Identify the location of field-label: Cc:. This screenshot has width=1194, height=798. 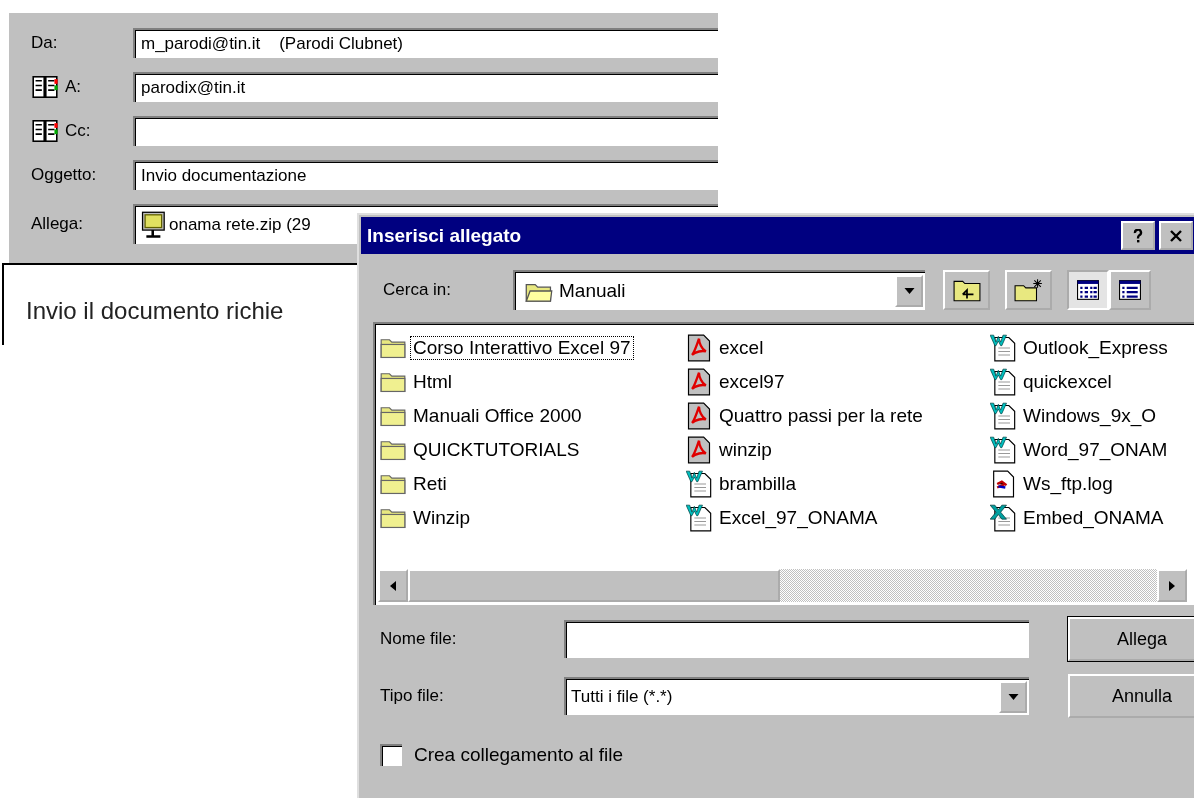
(78, 131).